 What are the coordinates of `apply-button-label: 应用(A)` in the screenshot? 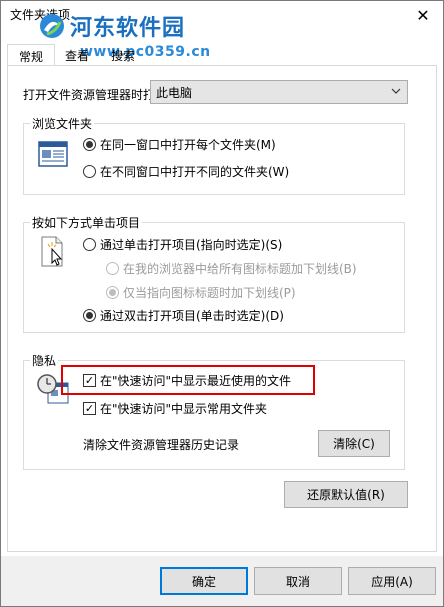 It's located at (392, 581).